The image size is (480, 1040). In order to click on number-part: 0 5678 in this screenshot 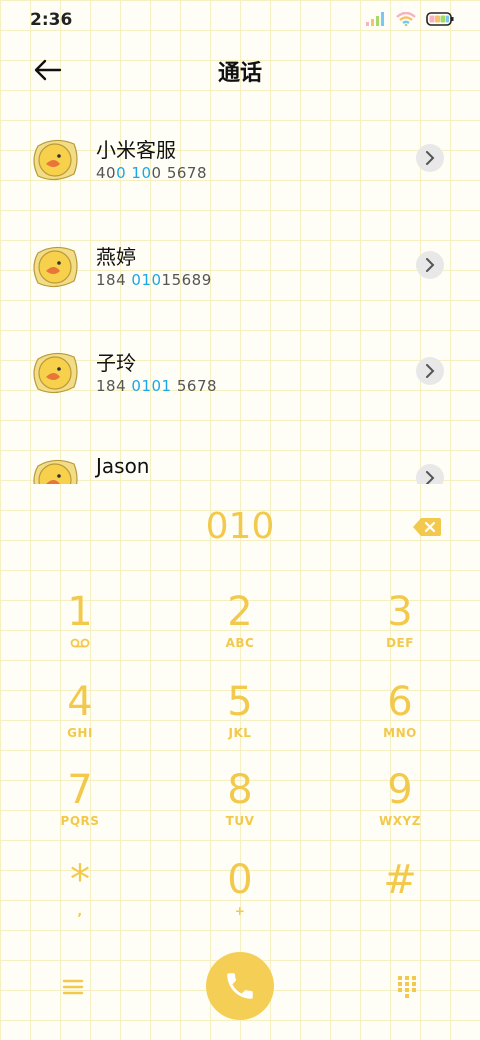, I will do `click(179, 173)`.